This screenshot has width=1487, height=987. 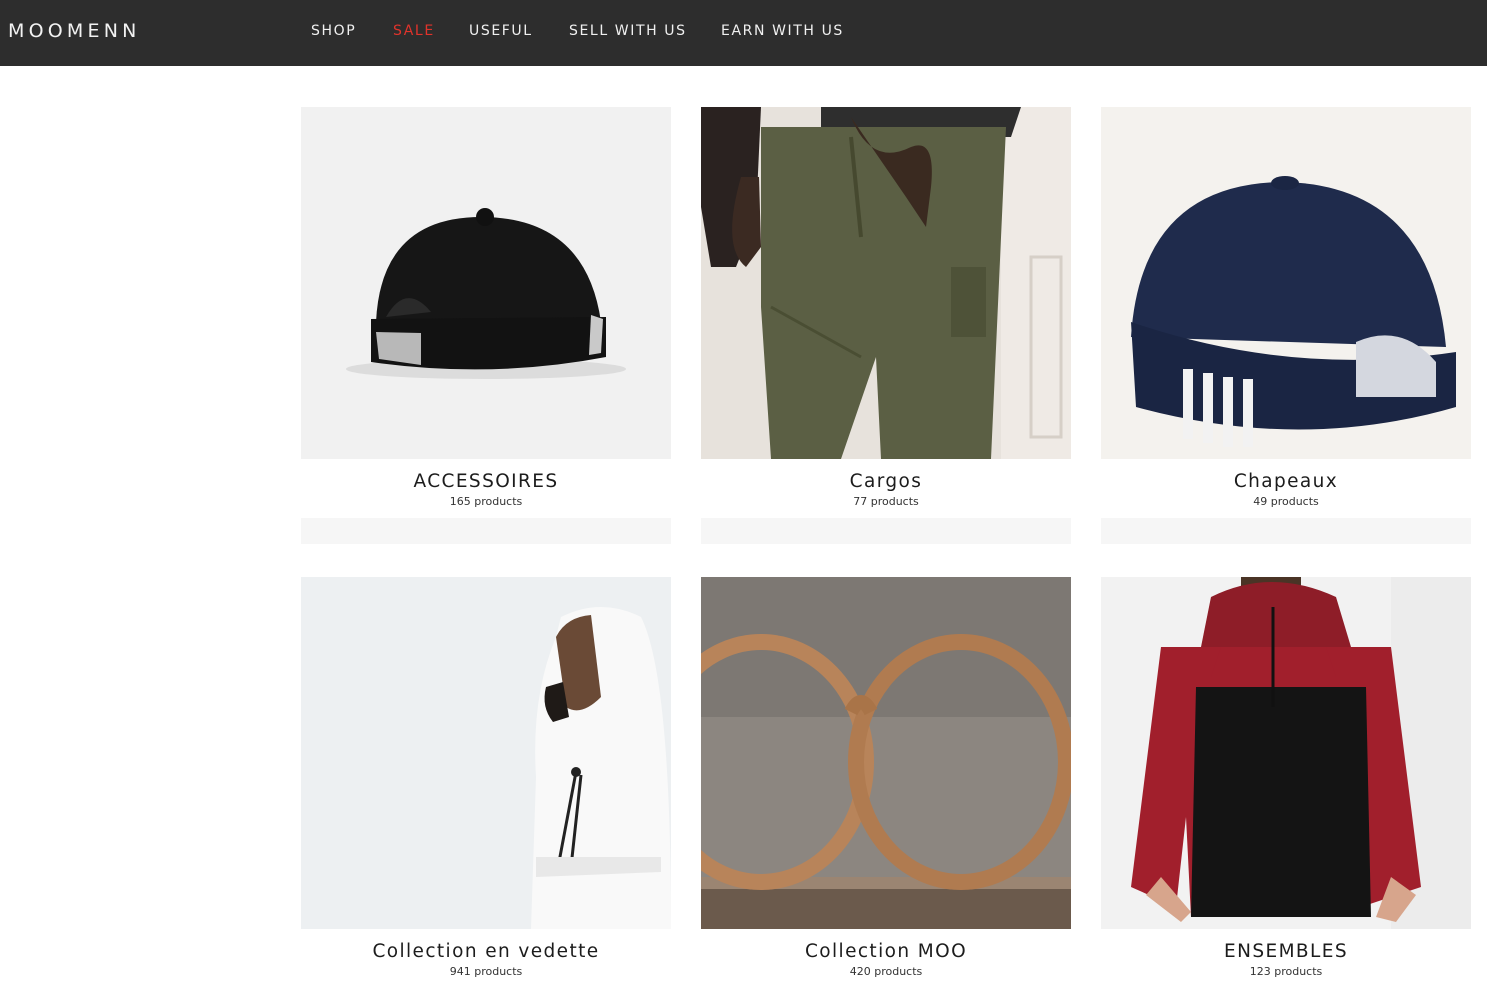 What do you see at coordinates (886, 951) in the screenshot?
I see `collection-title: Collection MOO` at bounding box center [886, 951].